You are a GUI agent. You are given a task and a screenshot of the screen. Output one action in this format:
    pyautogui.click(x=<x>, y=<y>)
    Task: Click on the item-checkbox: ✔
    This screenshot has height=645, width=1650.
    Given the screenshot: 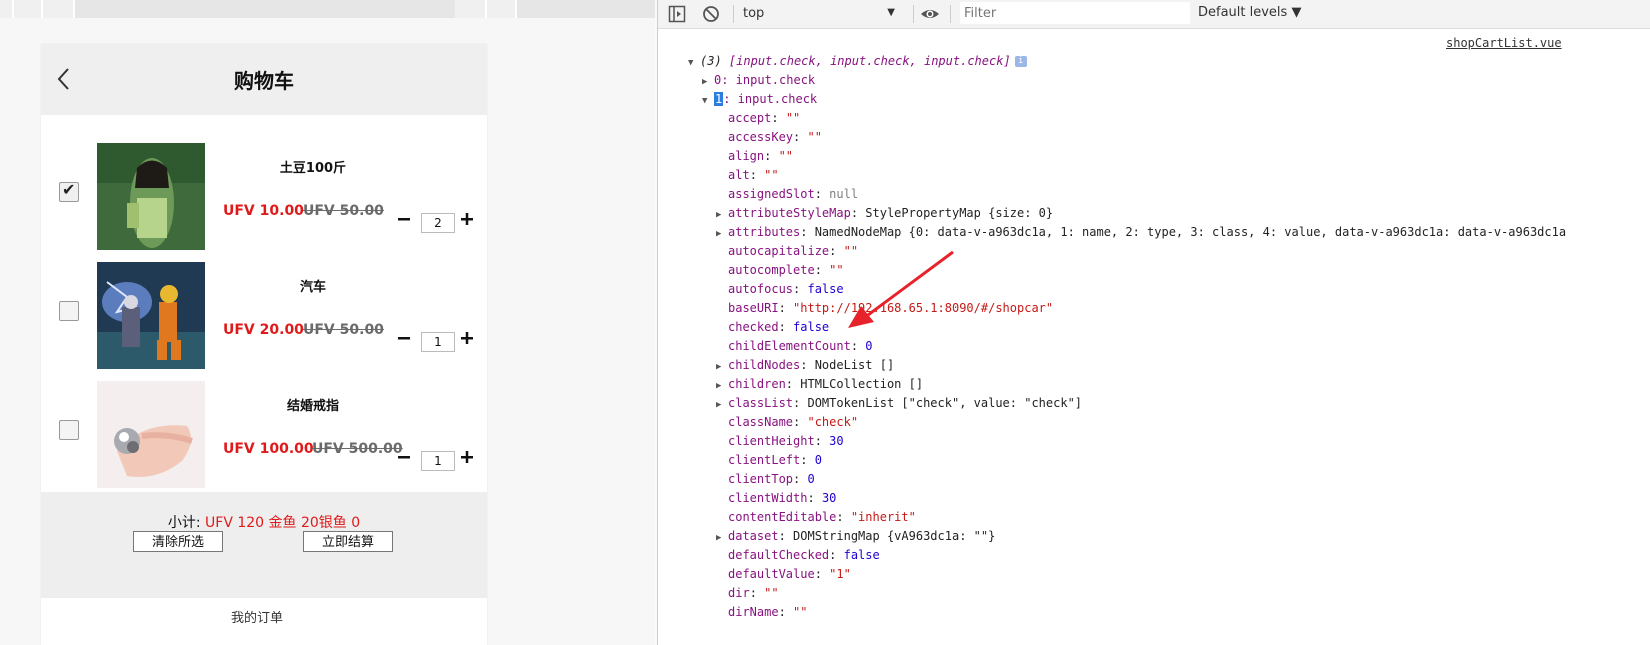 What is the action you would take?
    pyautogui.click(x=69, y=191)
    